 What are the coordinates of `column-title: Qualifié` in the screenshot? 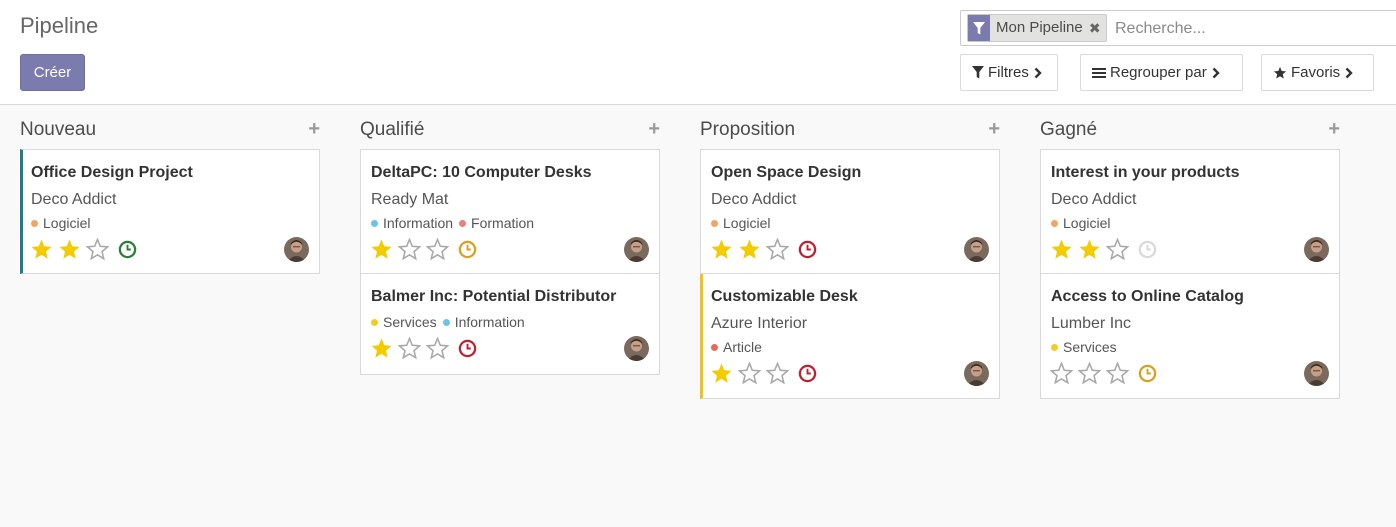 It's located at (392, 129).